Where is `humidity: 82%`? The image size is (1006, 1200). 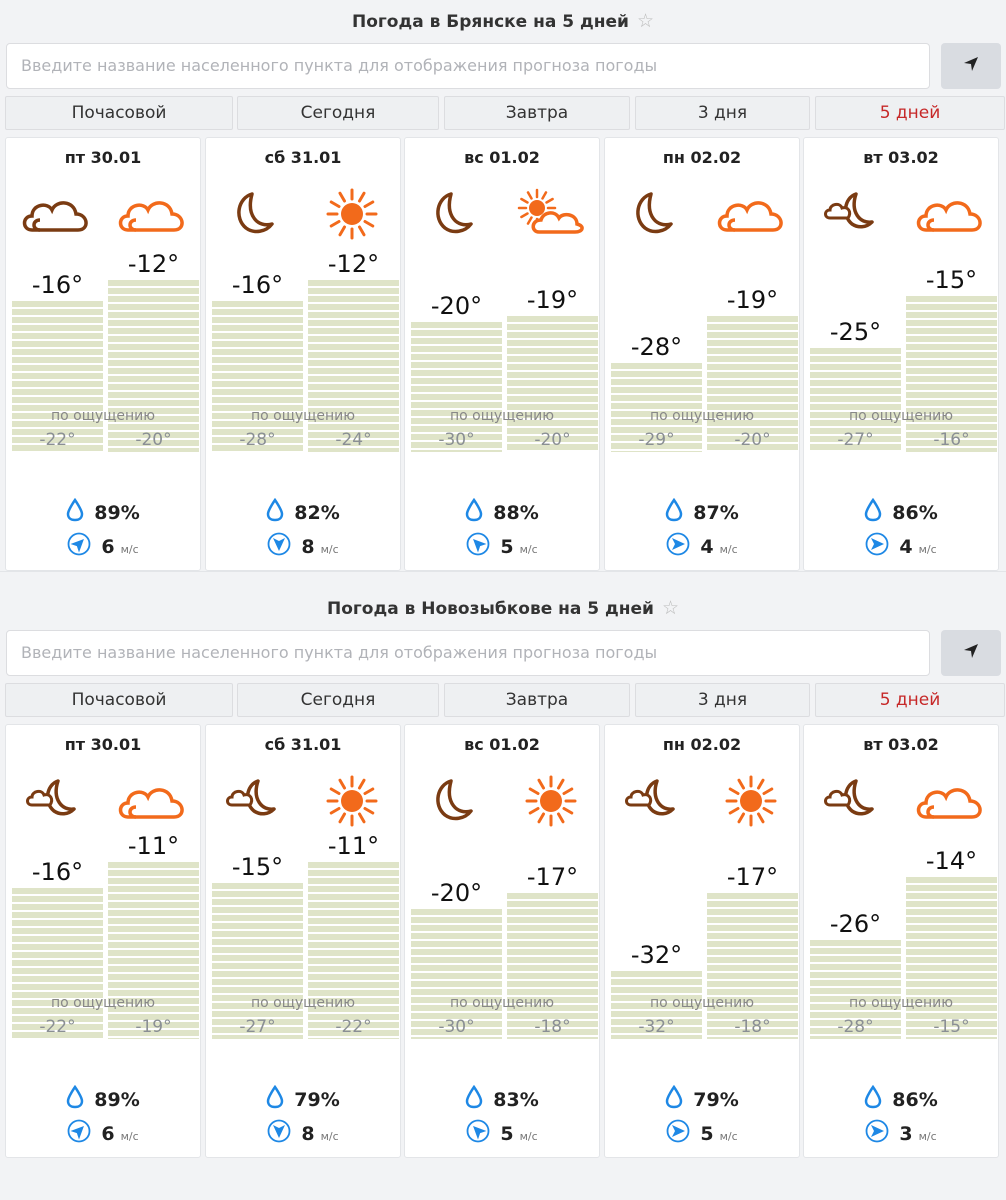 humidity: 82% is located at coordinates (303, 512).